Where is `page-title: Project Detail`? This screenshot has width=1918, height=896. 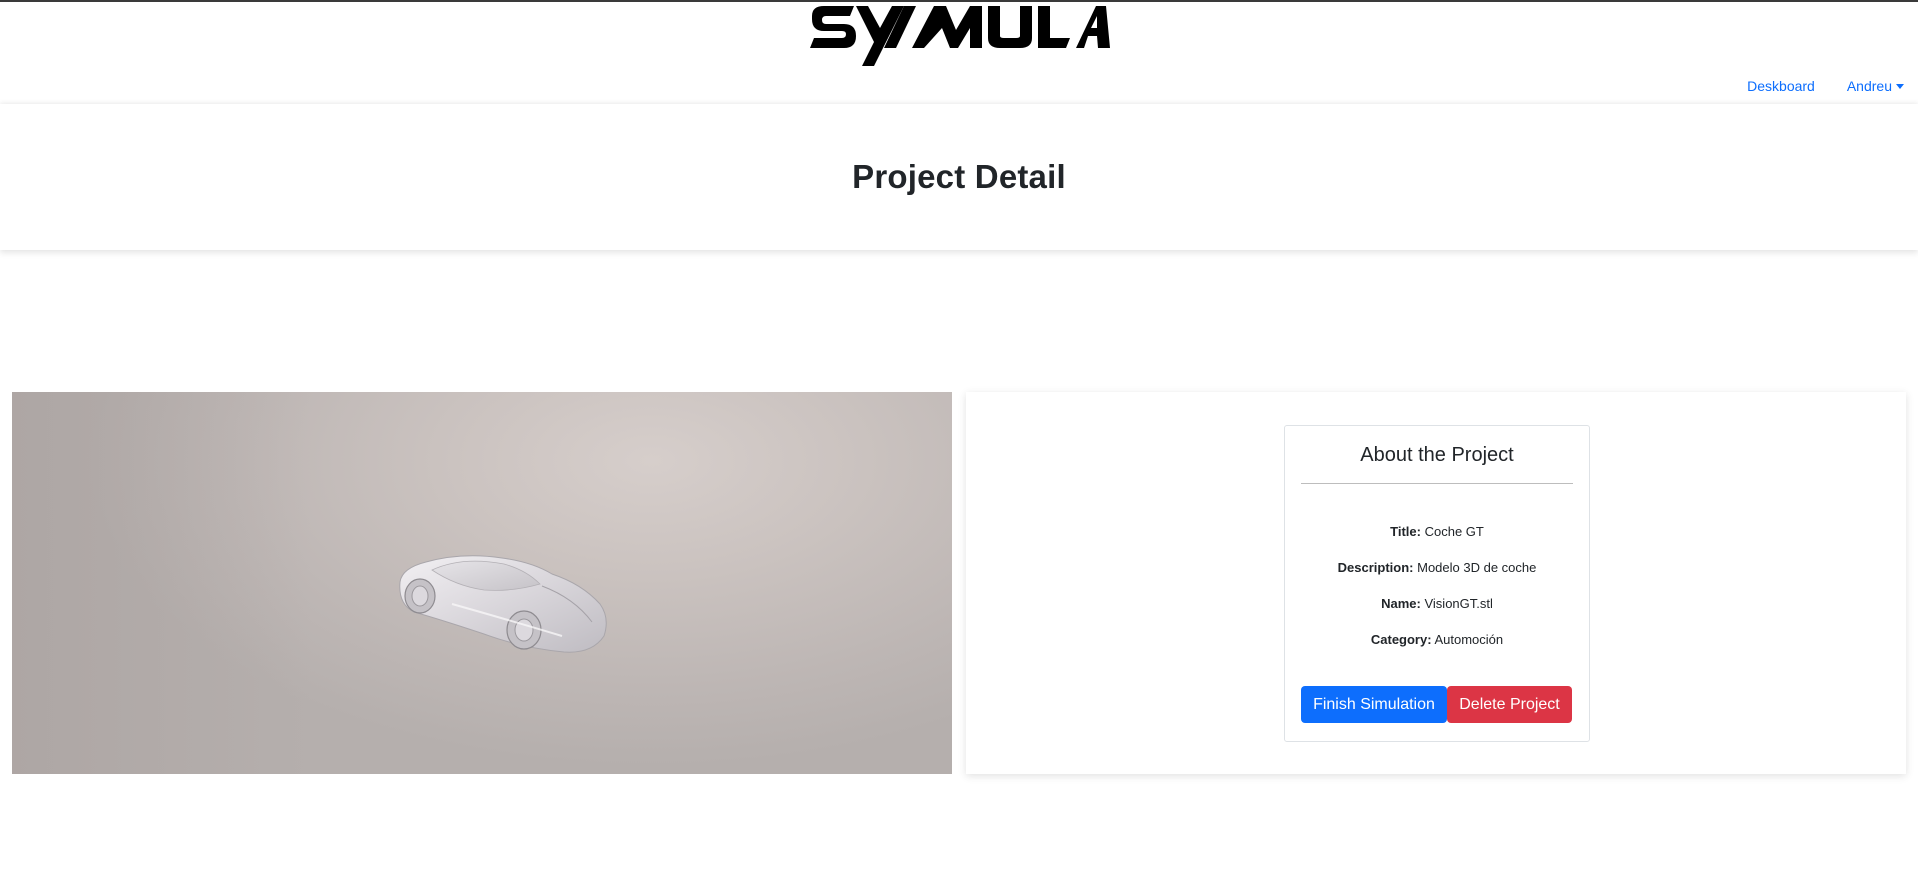
page-title: Project Detail is located at coordinates (959, 176).